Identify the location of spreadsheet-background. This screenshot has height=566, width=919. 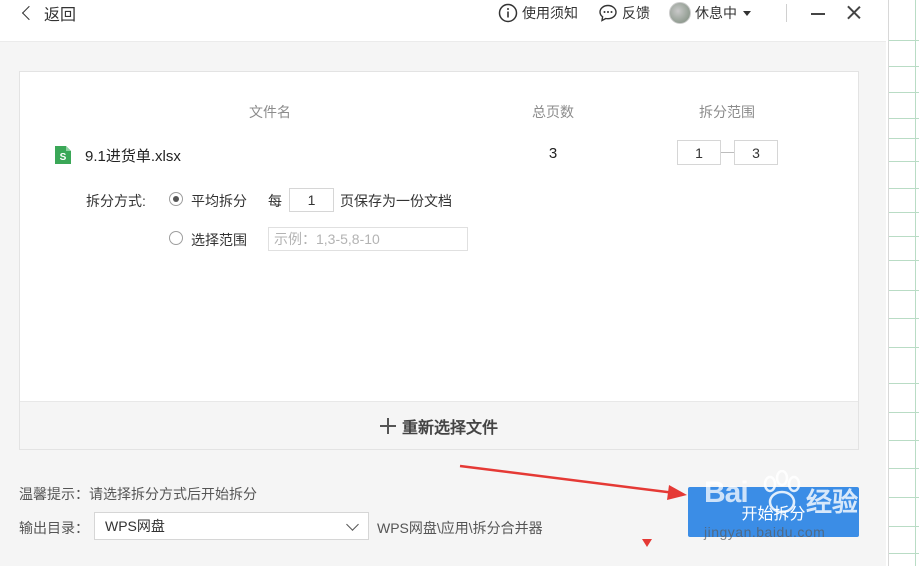
(903, 283).